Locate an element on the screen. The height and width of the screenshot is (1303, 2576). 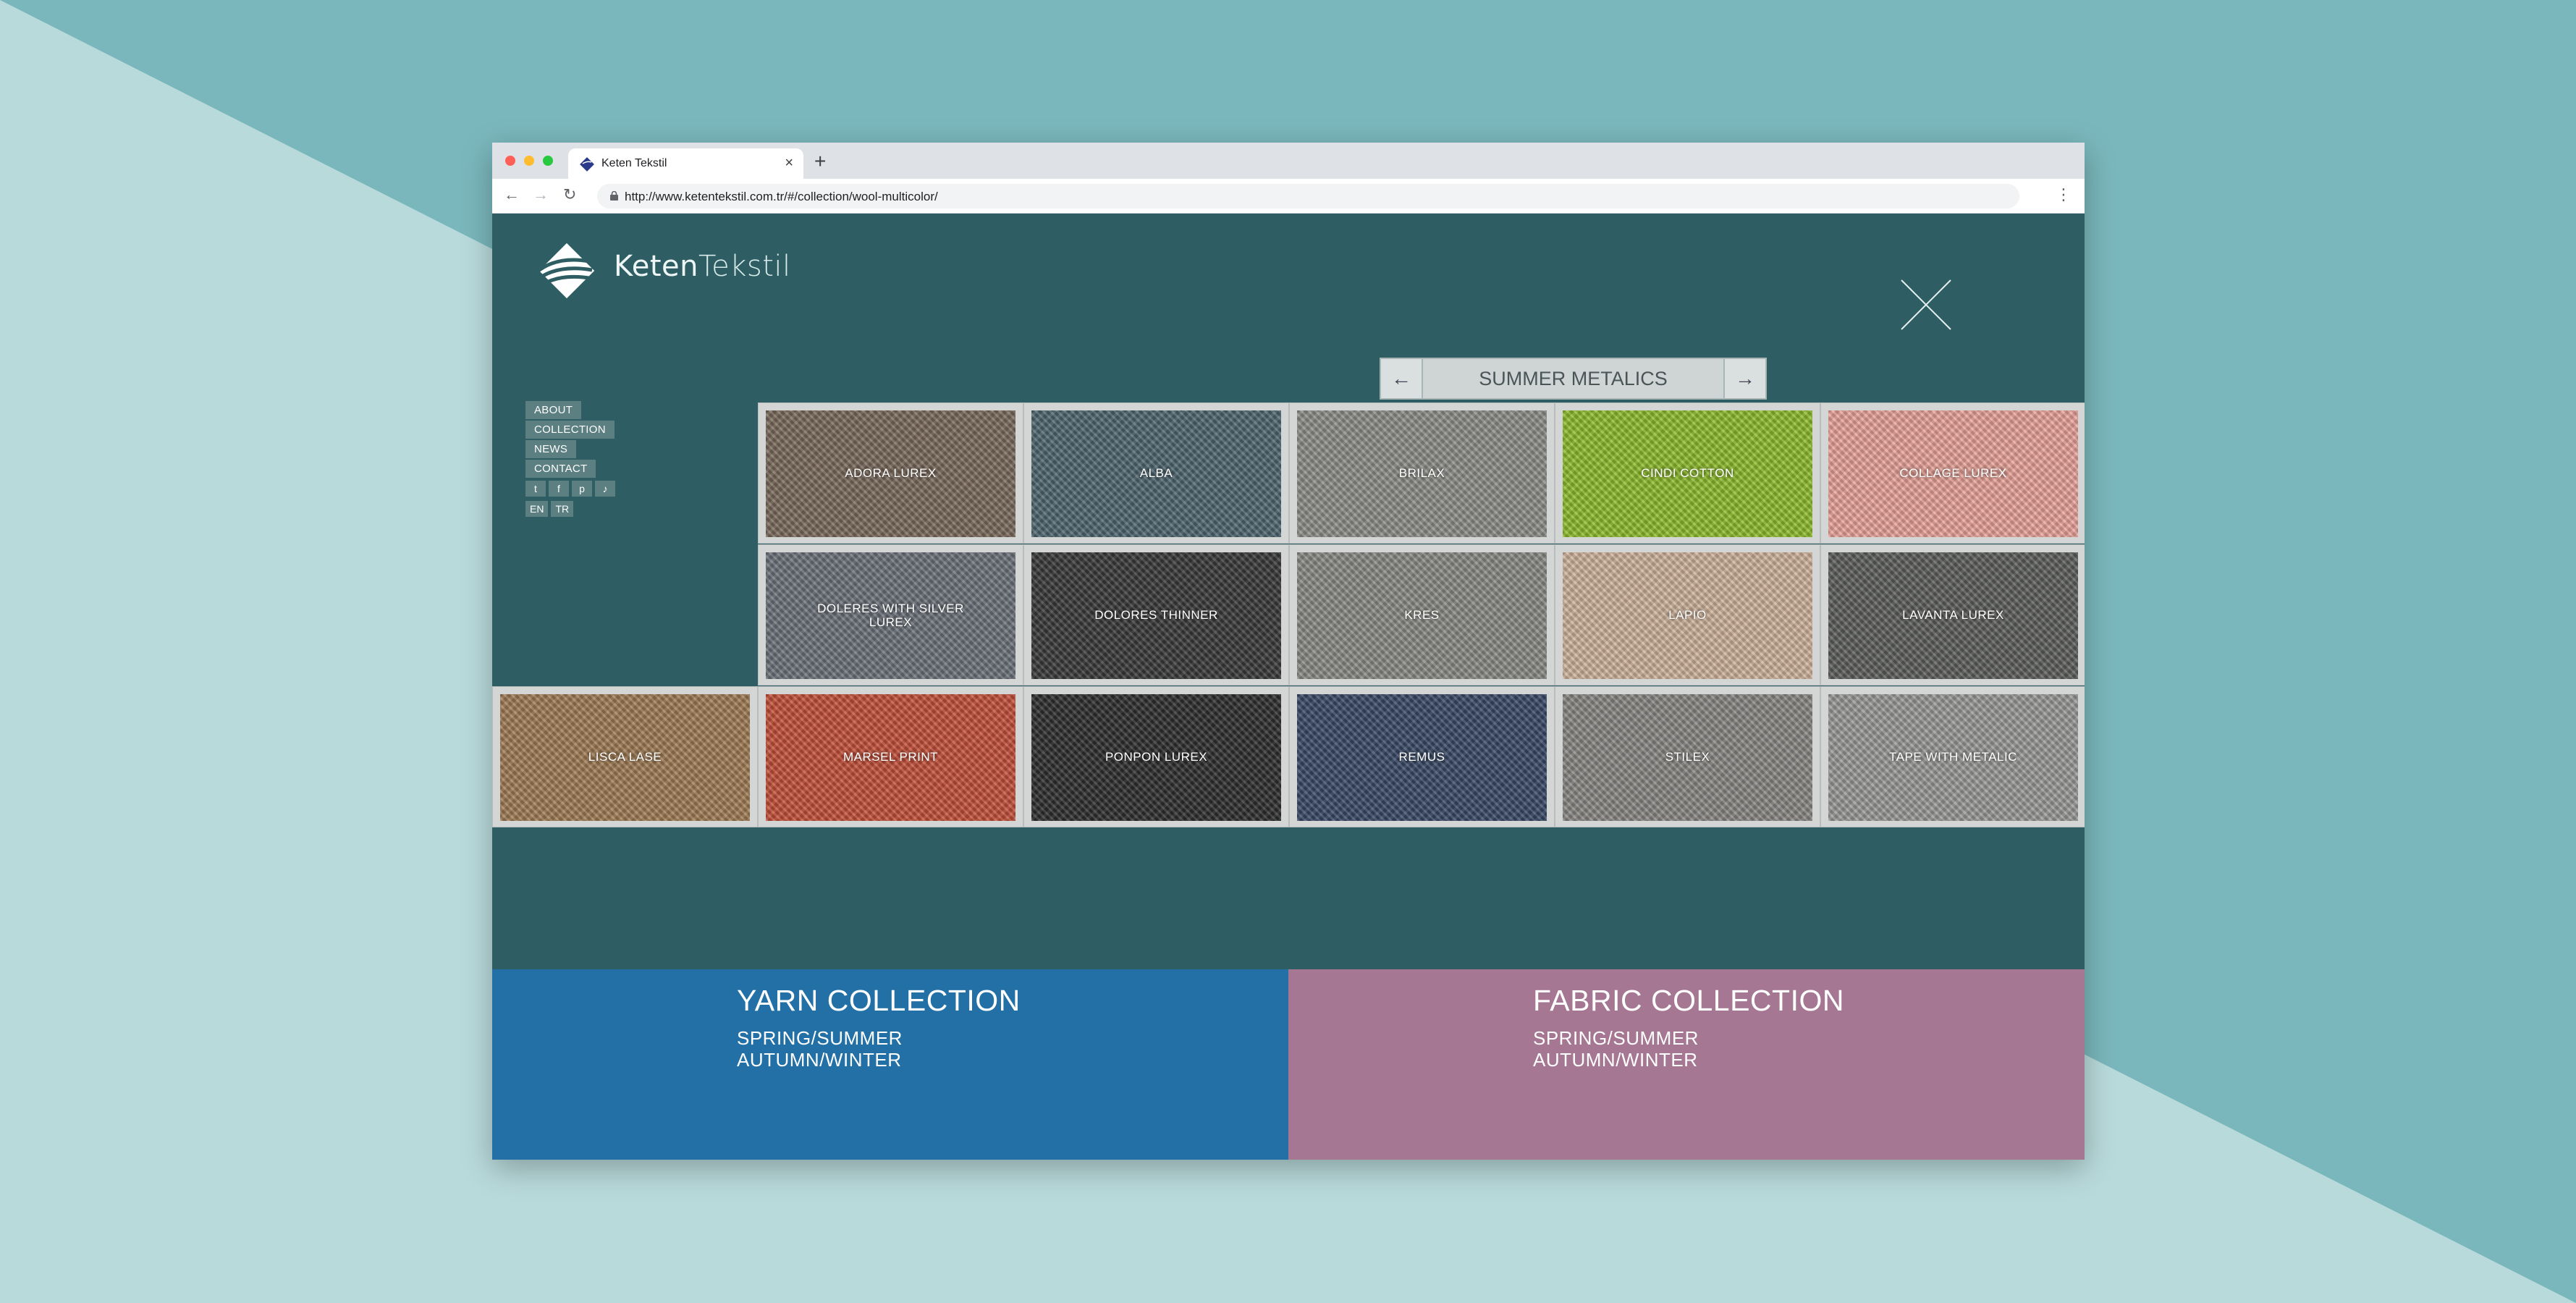
brand-part-1: Keten is located at coordinates (656, 267).